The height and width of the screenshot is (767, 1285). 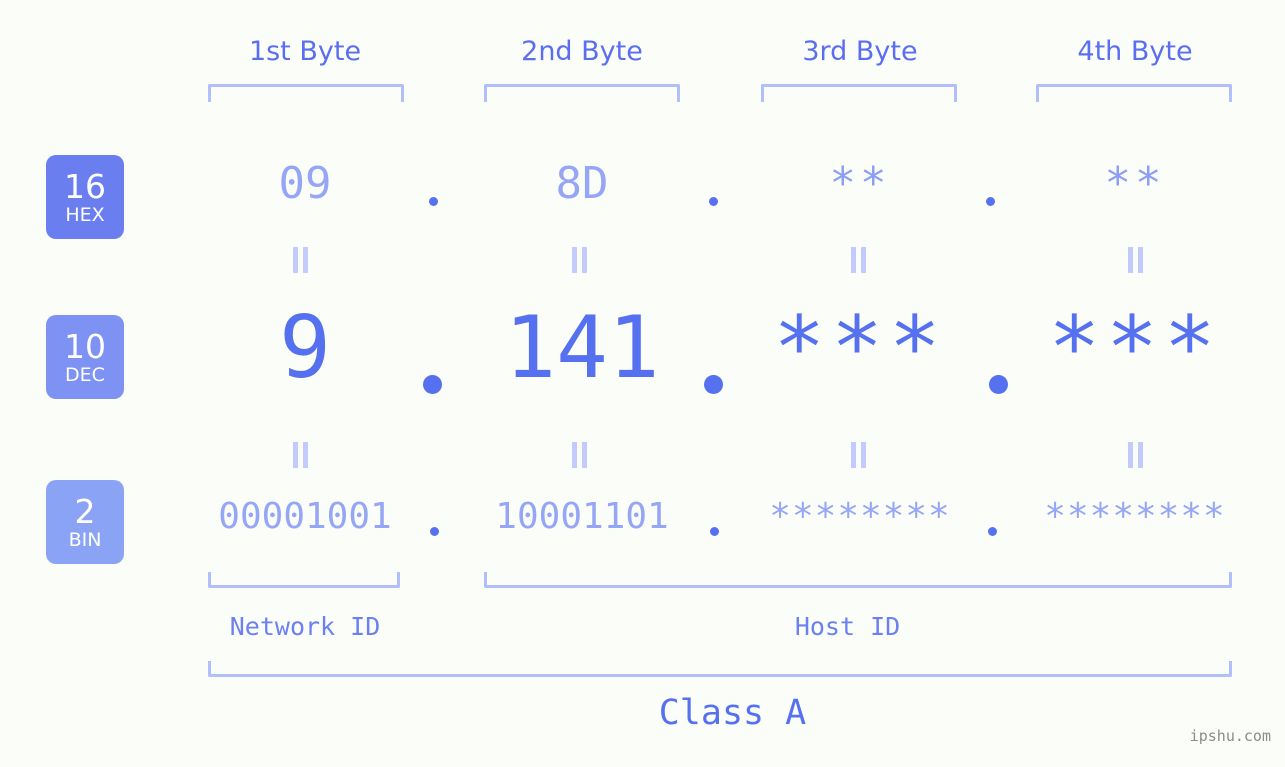 What do you see at coordinates (860, 51) in the screenshot?
I see `byte-header-3: 3rd Byte` at bounding box center [860, 51].